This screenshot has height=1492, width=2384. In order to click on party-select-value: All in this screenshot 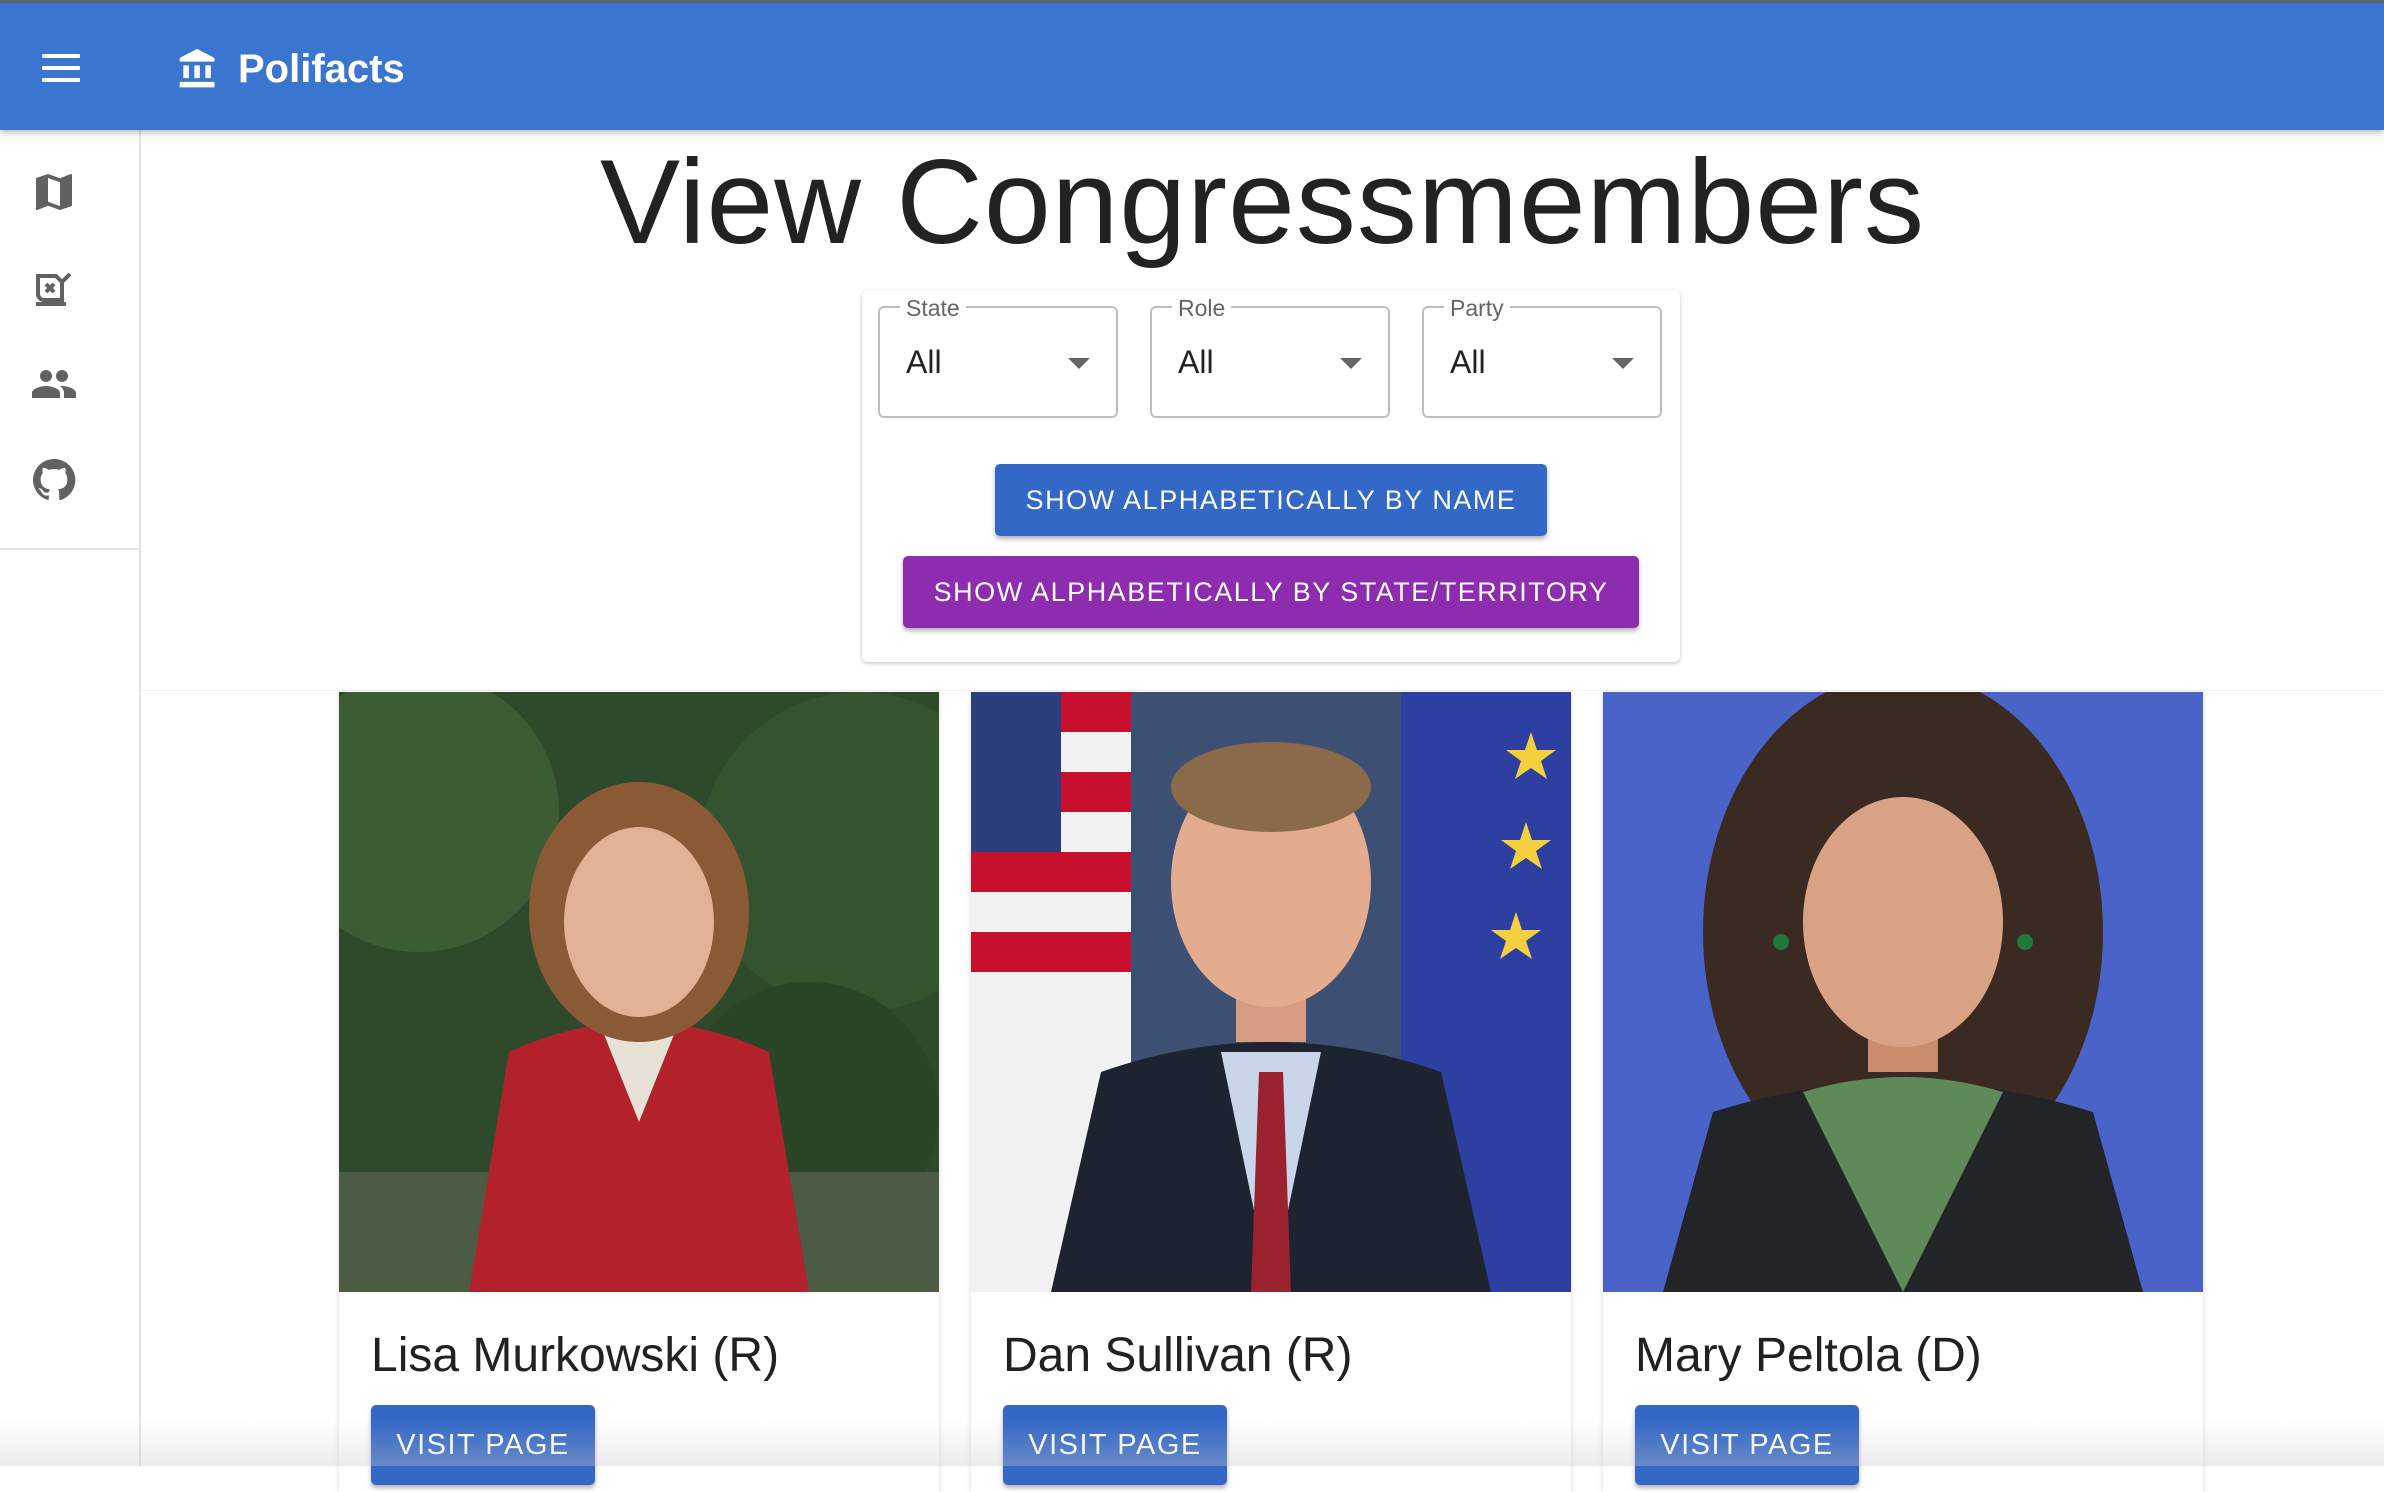, I will do `click(1468, 362)`.